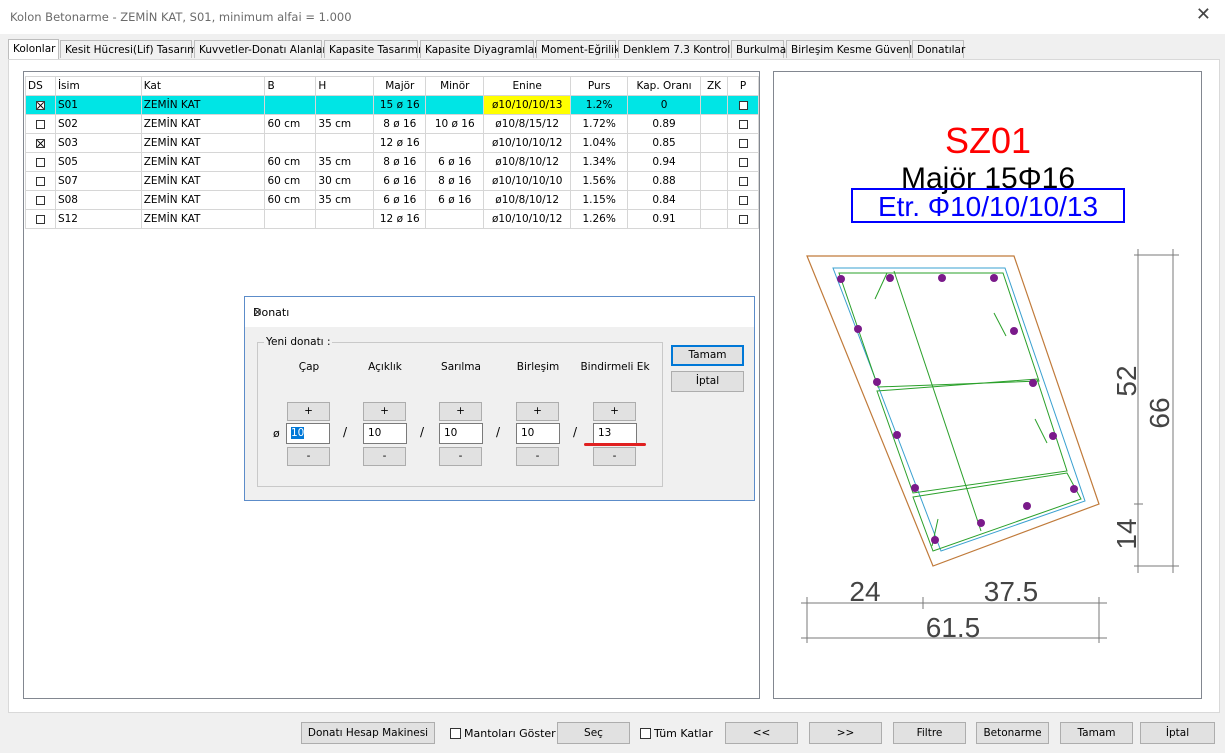 This screenshot has width=1225, height=753. I want to click on col-header-p: P, so click(743, 86).